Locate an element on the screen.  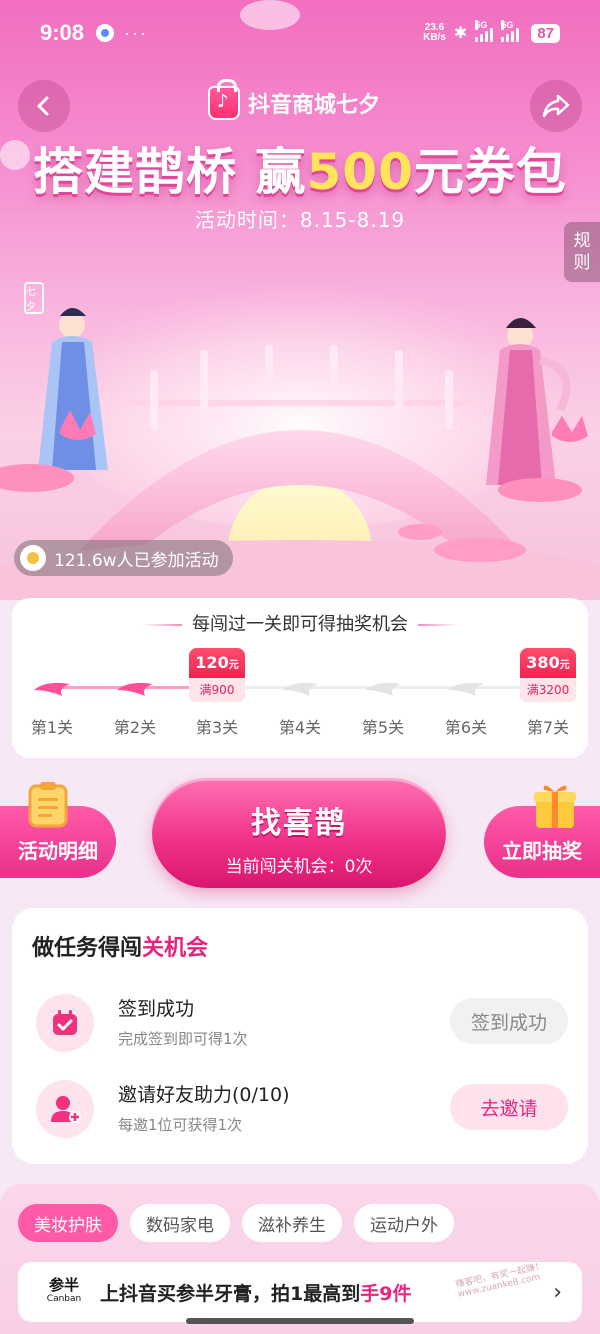
level-label: 第3关 is located at coordinates (217, 727).